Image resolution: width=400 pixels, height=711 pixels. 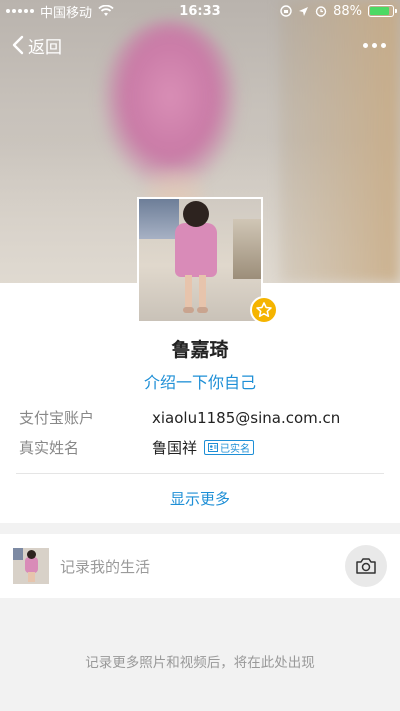 I want to click on record-life-placeholder: 记录我的生活, so click(x=105, y=566).